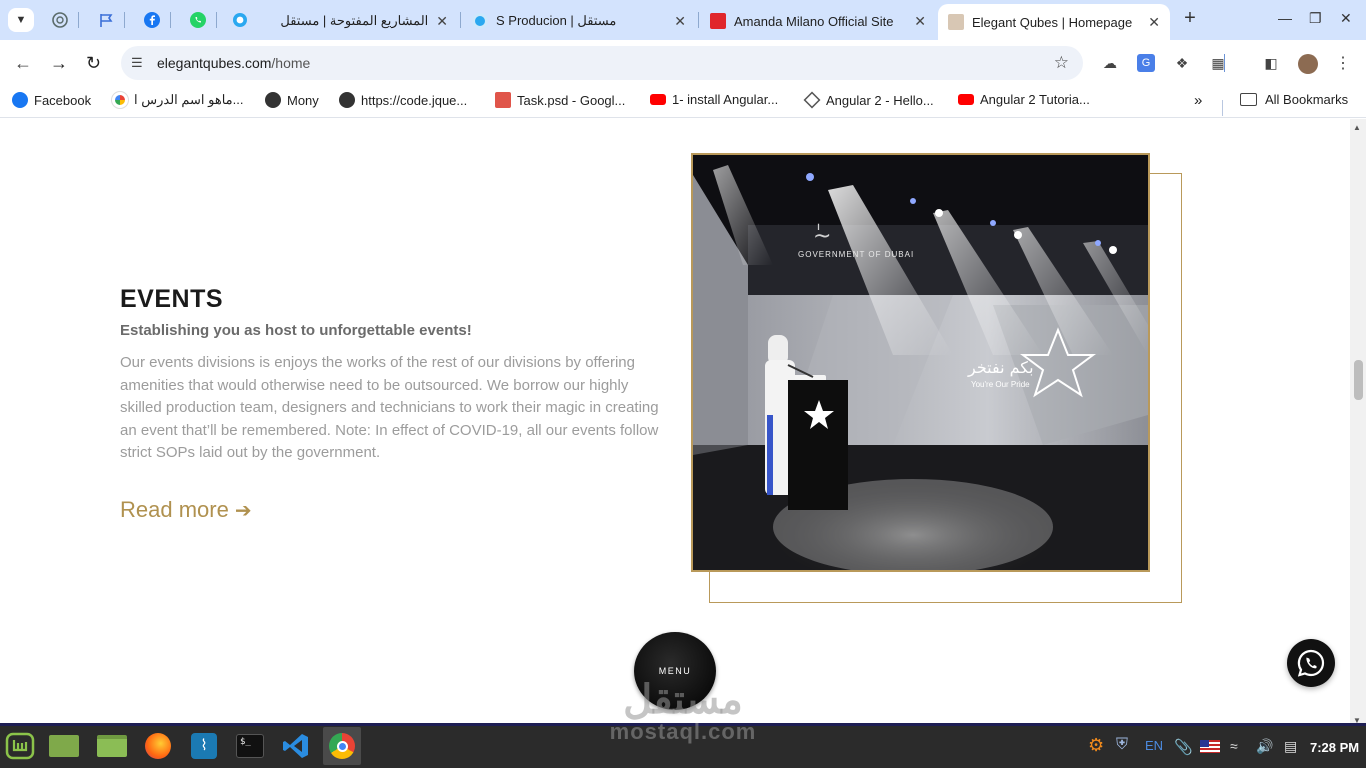 This screenshot has height=768, width=1366. Describe the element at coordinates (1154, 745) in the screenshot. I see `keyboard-layout-indicator: EN` at that location.